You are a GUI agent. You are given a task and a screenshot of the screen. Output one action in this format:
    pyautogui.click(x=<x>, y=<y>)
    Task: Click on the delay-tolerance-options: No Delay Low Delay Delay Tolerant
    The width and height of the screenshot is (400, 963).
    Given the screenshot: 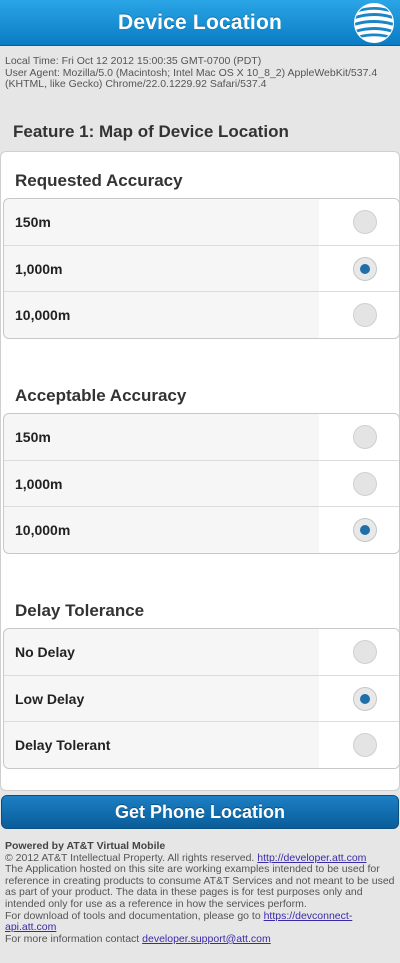 What is the action you would take?
    pyautogui.click(x=201, y=698)
    